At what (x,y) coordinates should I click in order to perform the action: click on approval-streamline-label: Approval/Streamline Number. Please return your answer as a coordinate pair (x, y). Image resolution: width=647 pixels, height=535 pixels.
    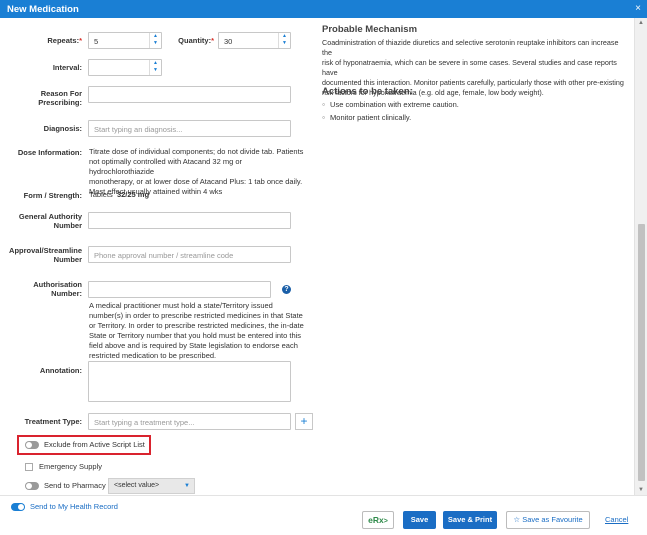
    Looking at the image, I should click on (45, 255).